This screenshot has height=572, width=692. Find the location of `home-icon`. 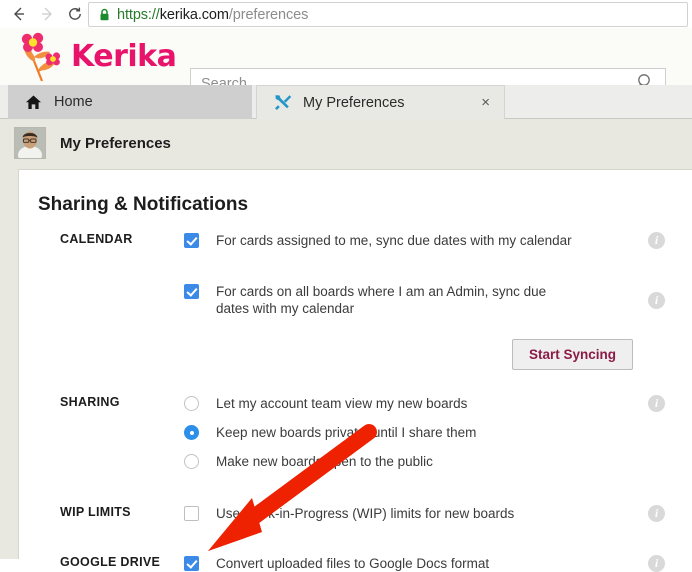

home-icon is located at coordinates (33, 102).